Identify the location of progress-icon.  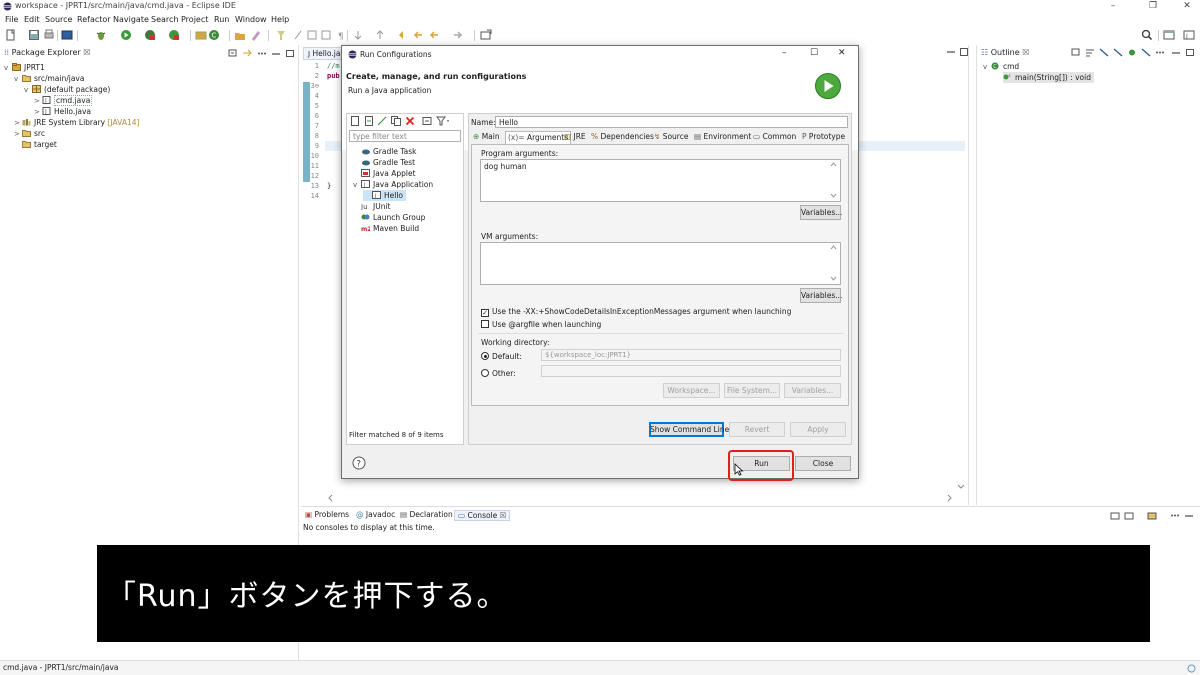
(1191, 668).